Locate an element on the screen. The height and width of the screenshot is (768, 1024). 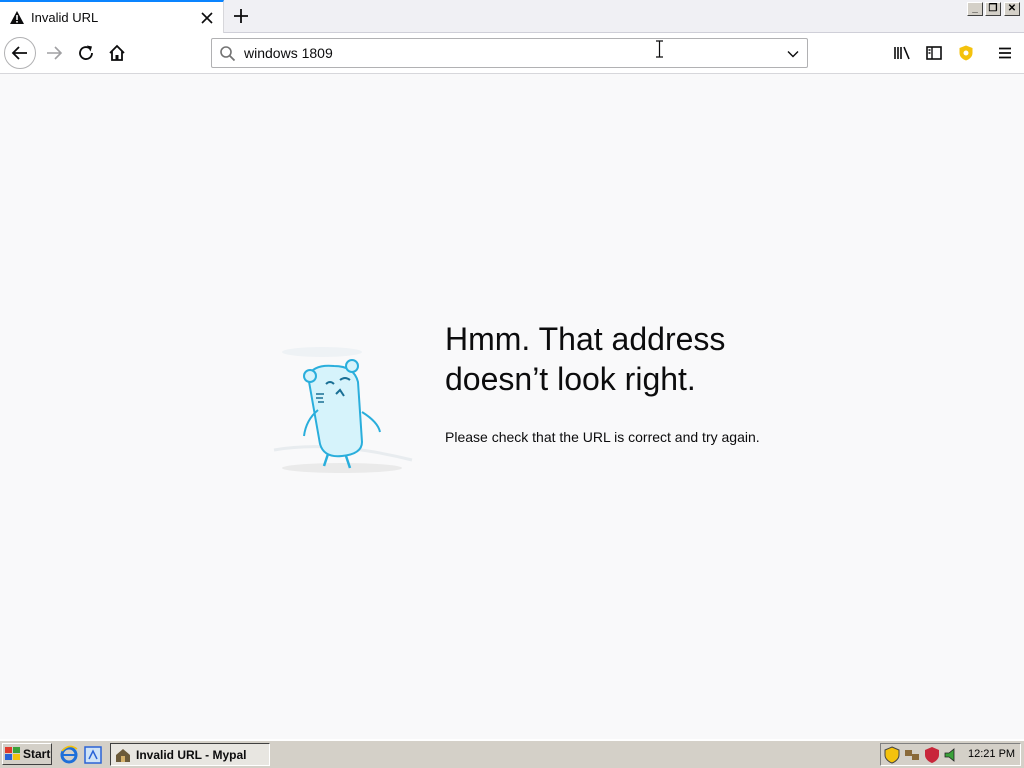
show-desktop-icon is located at coordinates (93, 755).